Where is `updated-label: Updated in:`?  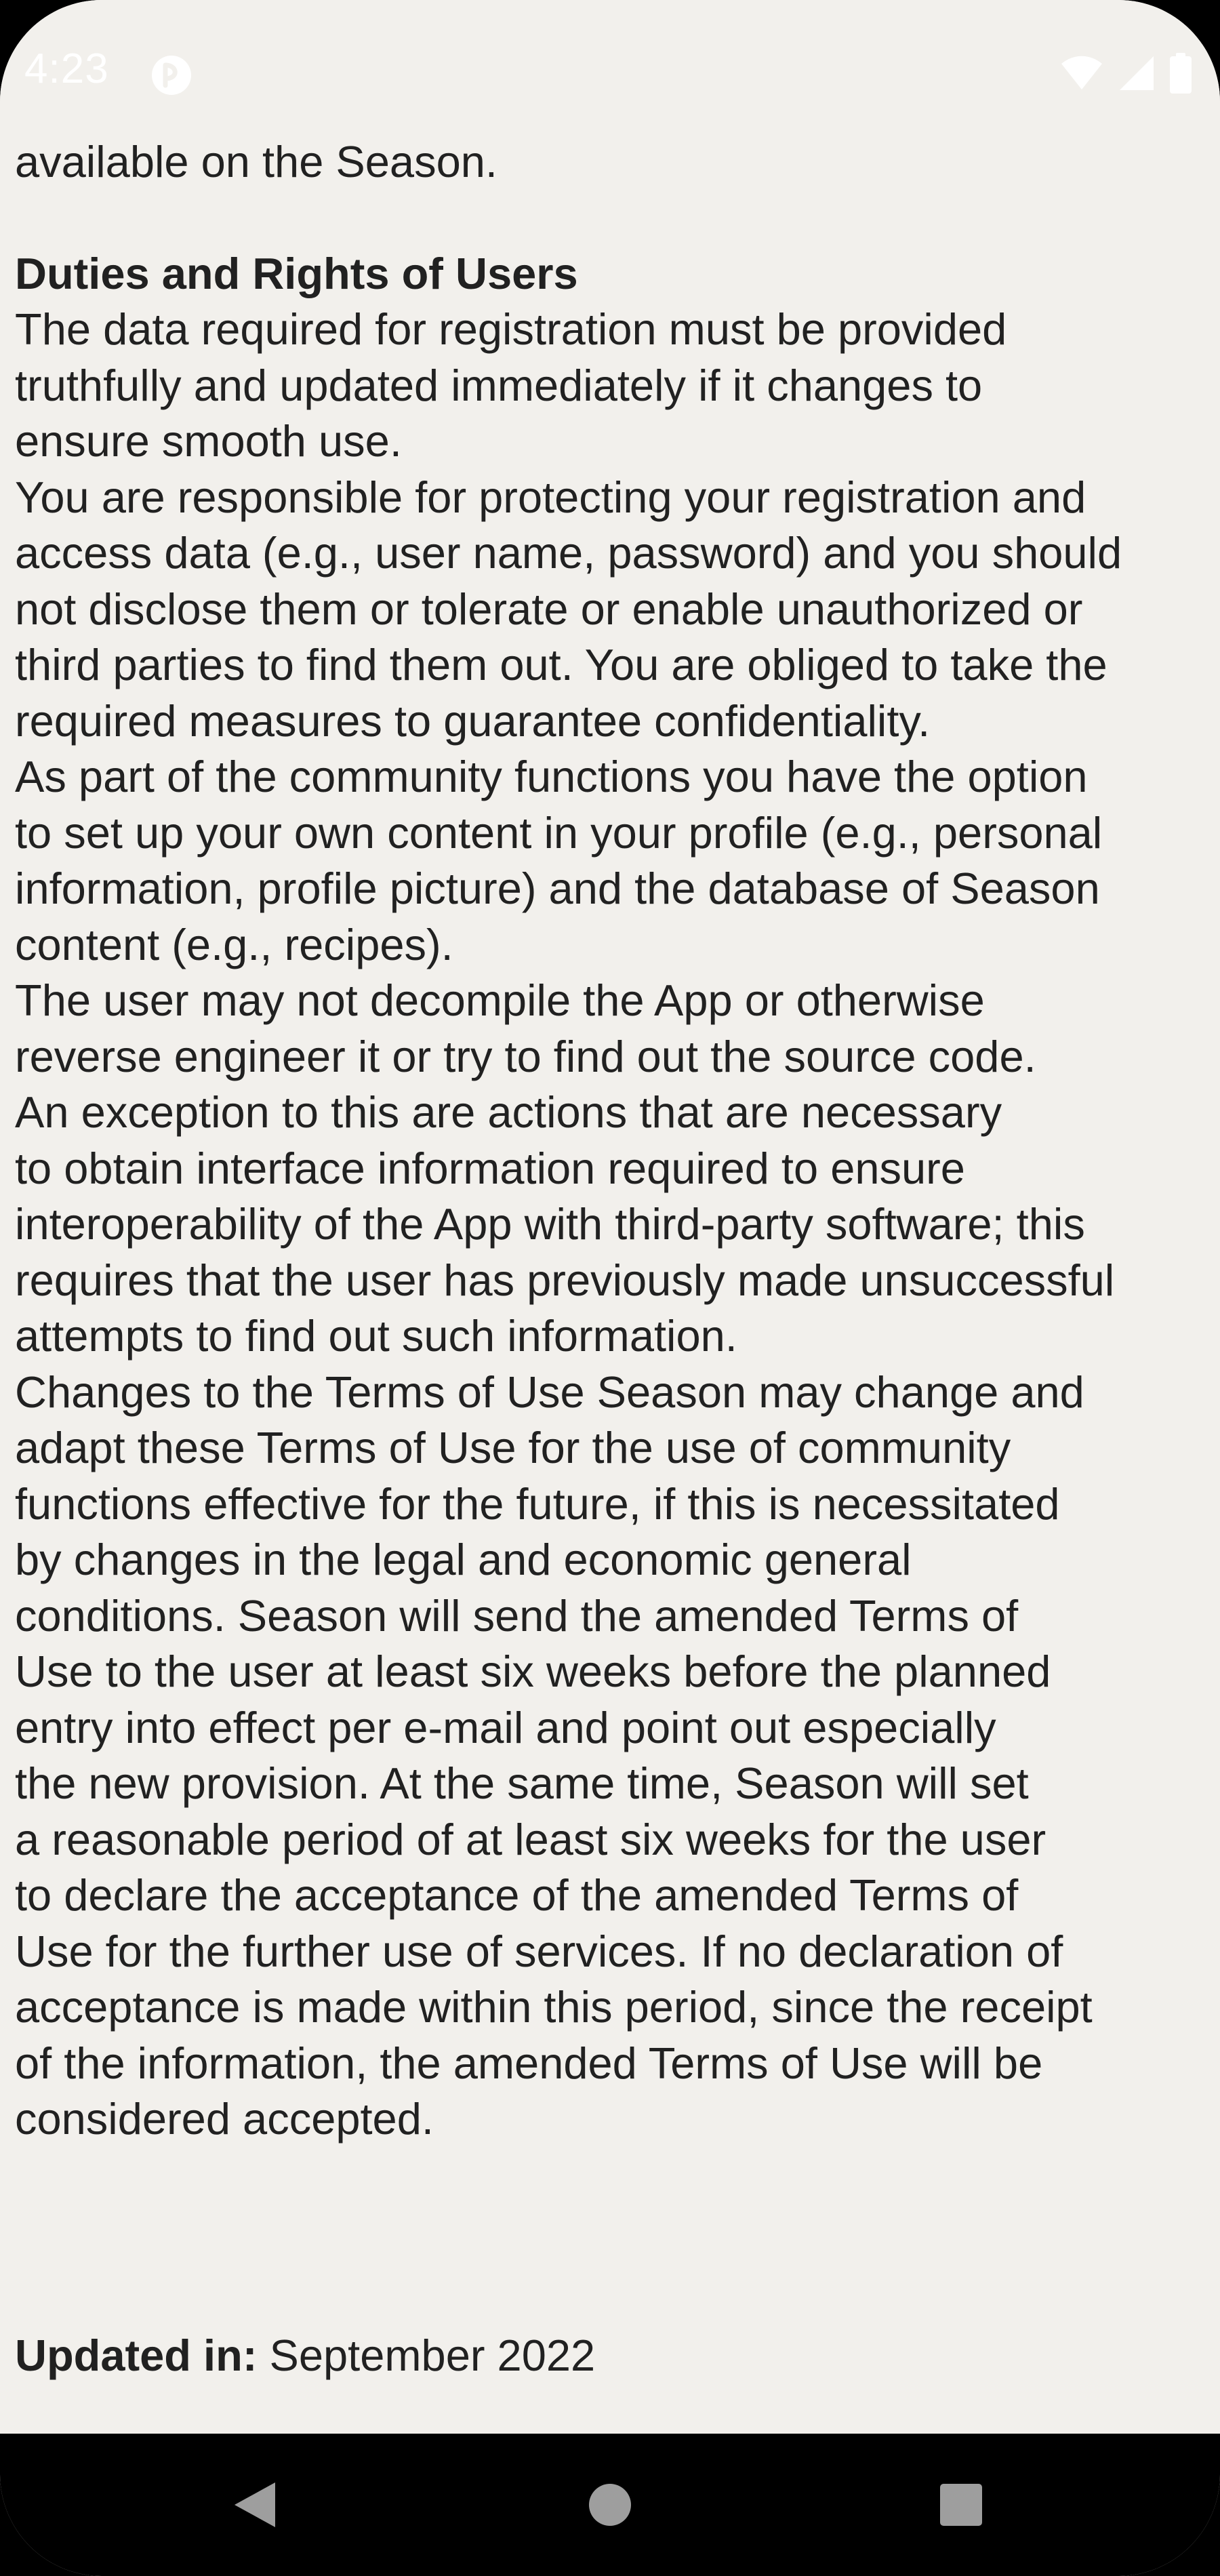 updated-label: Updated in: is located at coordinates (136, 2355).